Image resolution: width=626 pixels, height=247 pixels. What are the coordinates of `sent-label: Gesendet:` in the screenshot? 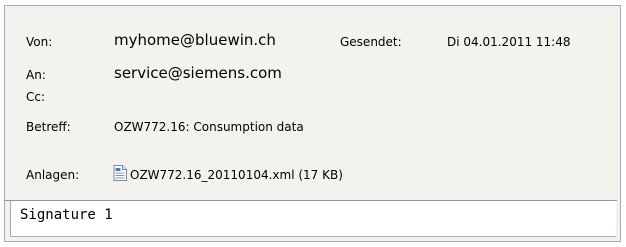 It's located at (371, 42).